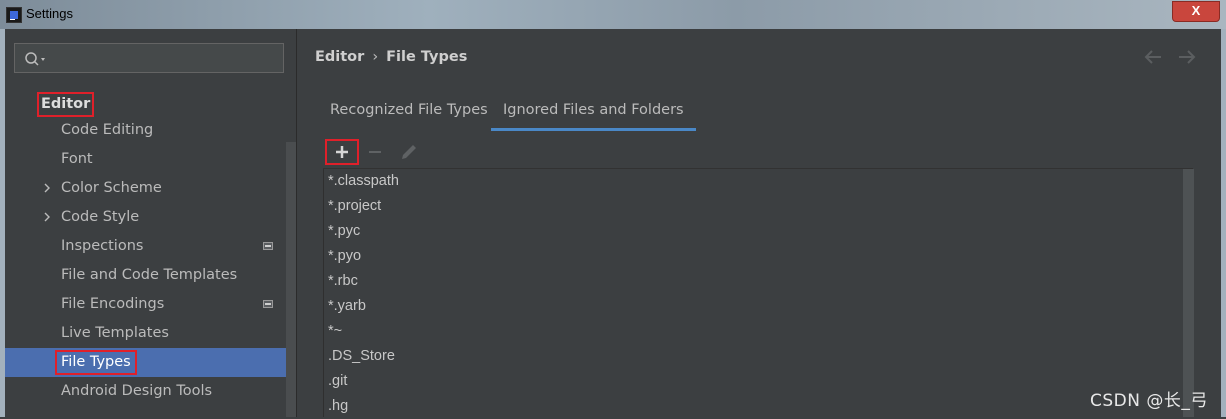 The width and height of the screenshot is (1226, 419). I want to click on sidebar-item-live-templates: Live Templates, so click(150, 333).